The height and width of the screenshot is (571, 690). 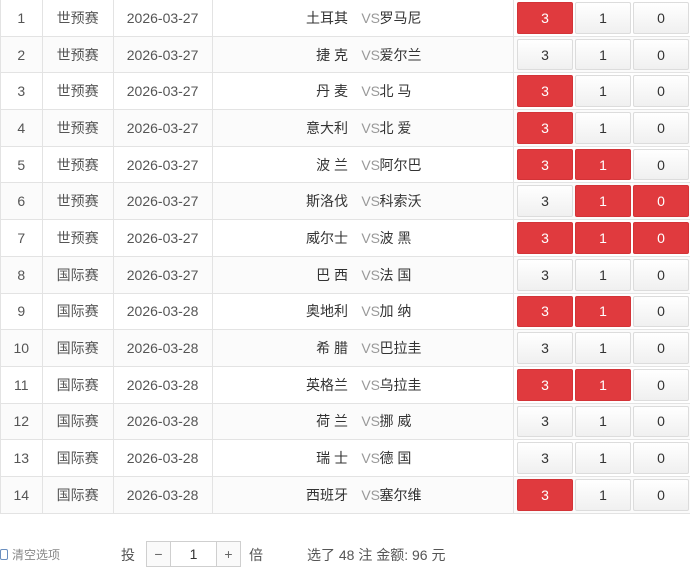 I want to click on match-number: 11, so click(x=22, y=384).